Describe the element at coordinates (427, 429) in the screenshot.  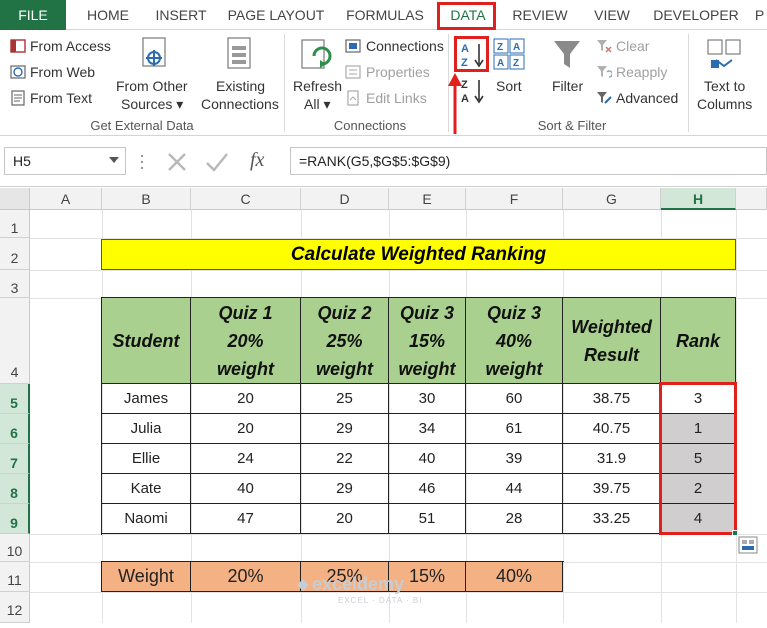
I see `table-cell: 34` at that location.